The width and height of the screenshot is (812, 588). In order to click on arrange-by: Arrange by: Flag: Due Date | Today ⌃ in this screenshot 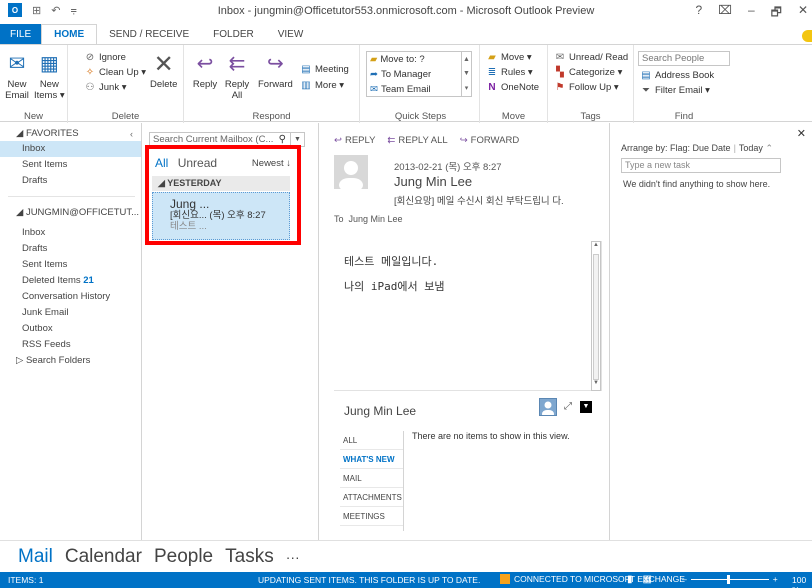, I will do `click(697, 148)`.